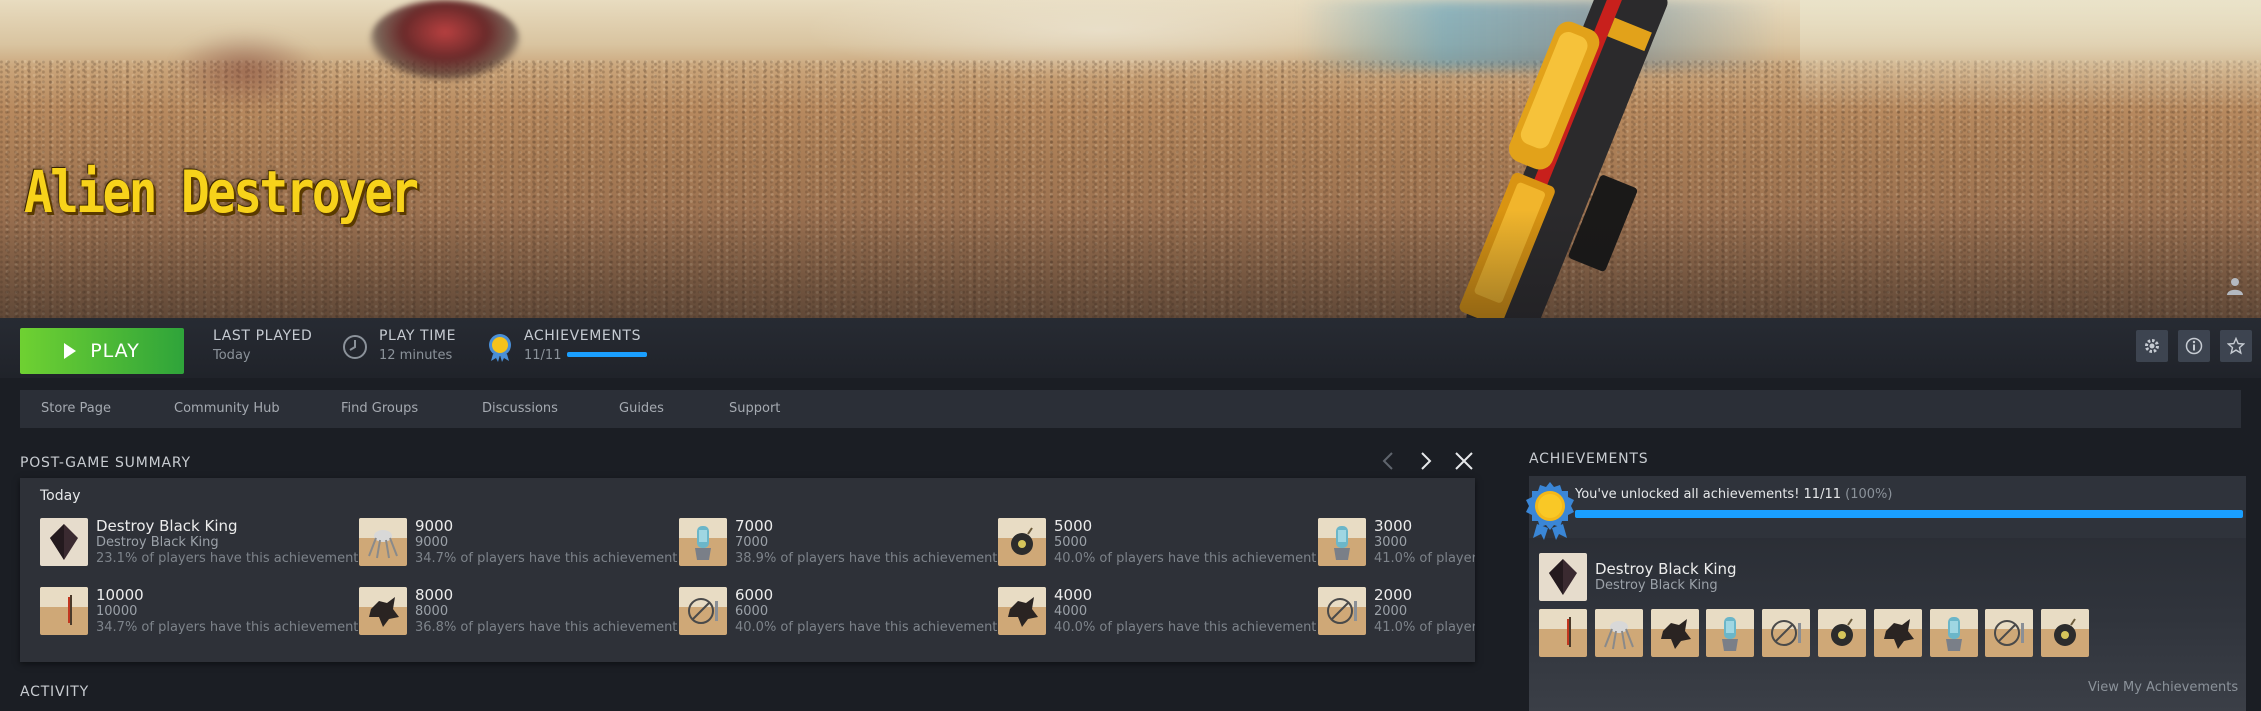 The image size is (2261, 711). Describe the element at coordinates (607, 354) in the screenshot. I see `achievements-progress-fill` at that location.